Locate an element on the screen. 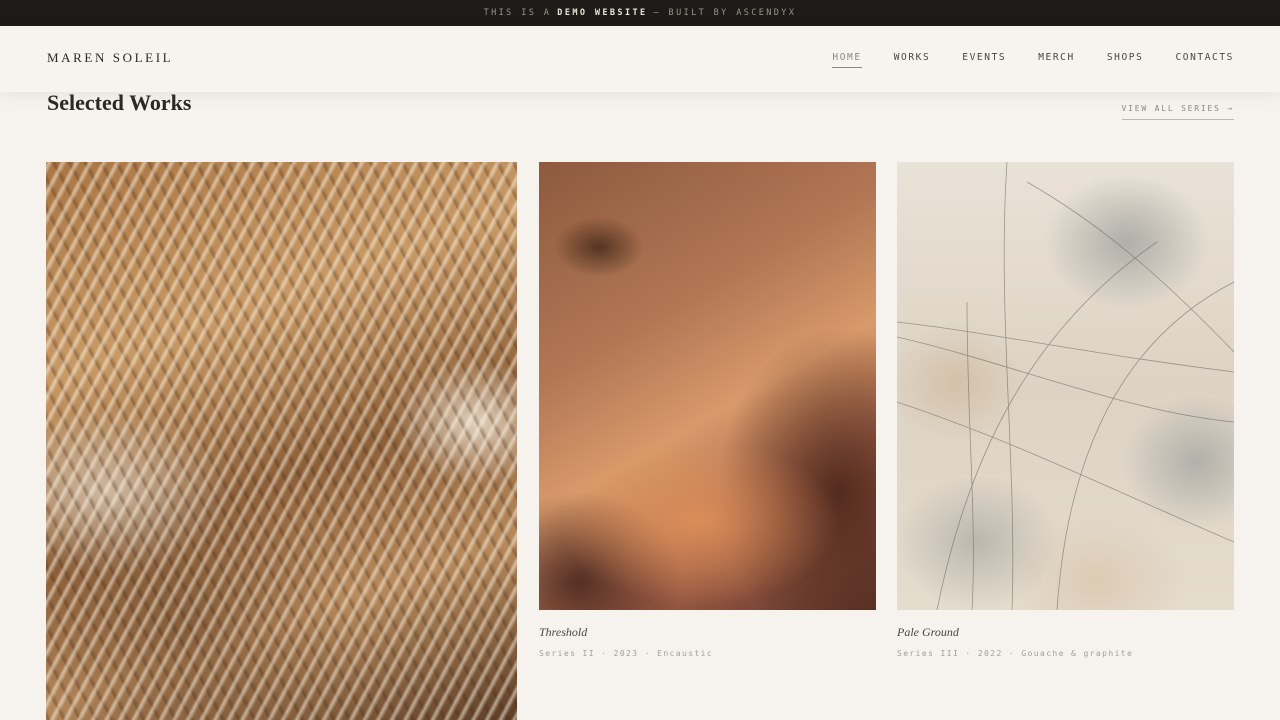 Image resolution: width=1280 pixels, height=720 pixels. banner-highlight: DEMO WEBSITE is located at coordinates (602, 13).